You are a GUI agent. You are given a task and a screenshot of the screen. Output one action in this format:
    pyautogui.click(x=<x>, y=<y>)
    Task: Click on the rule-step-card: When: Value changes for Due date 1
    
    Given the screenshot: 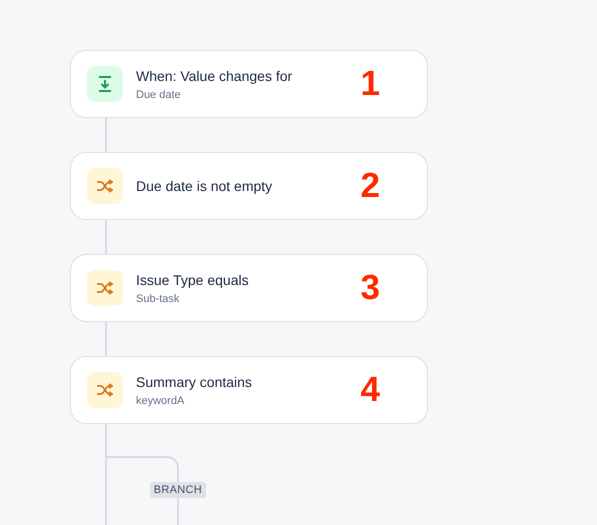 What is the action you would take?
    pyautogui.click(x=249, y=84)
    